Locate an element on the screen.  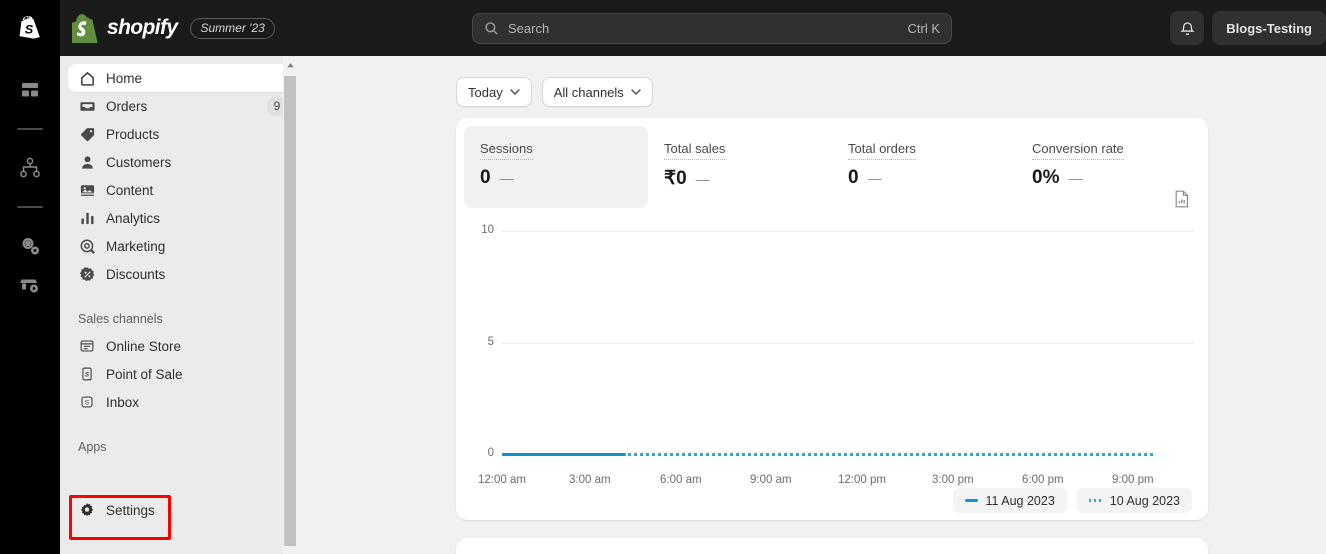
customer-person-icon is located at coordinates (87, 162).